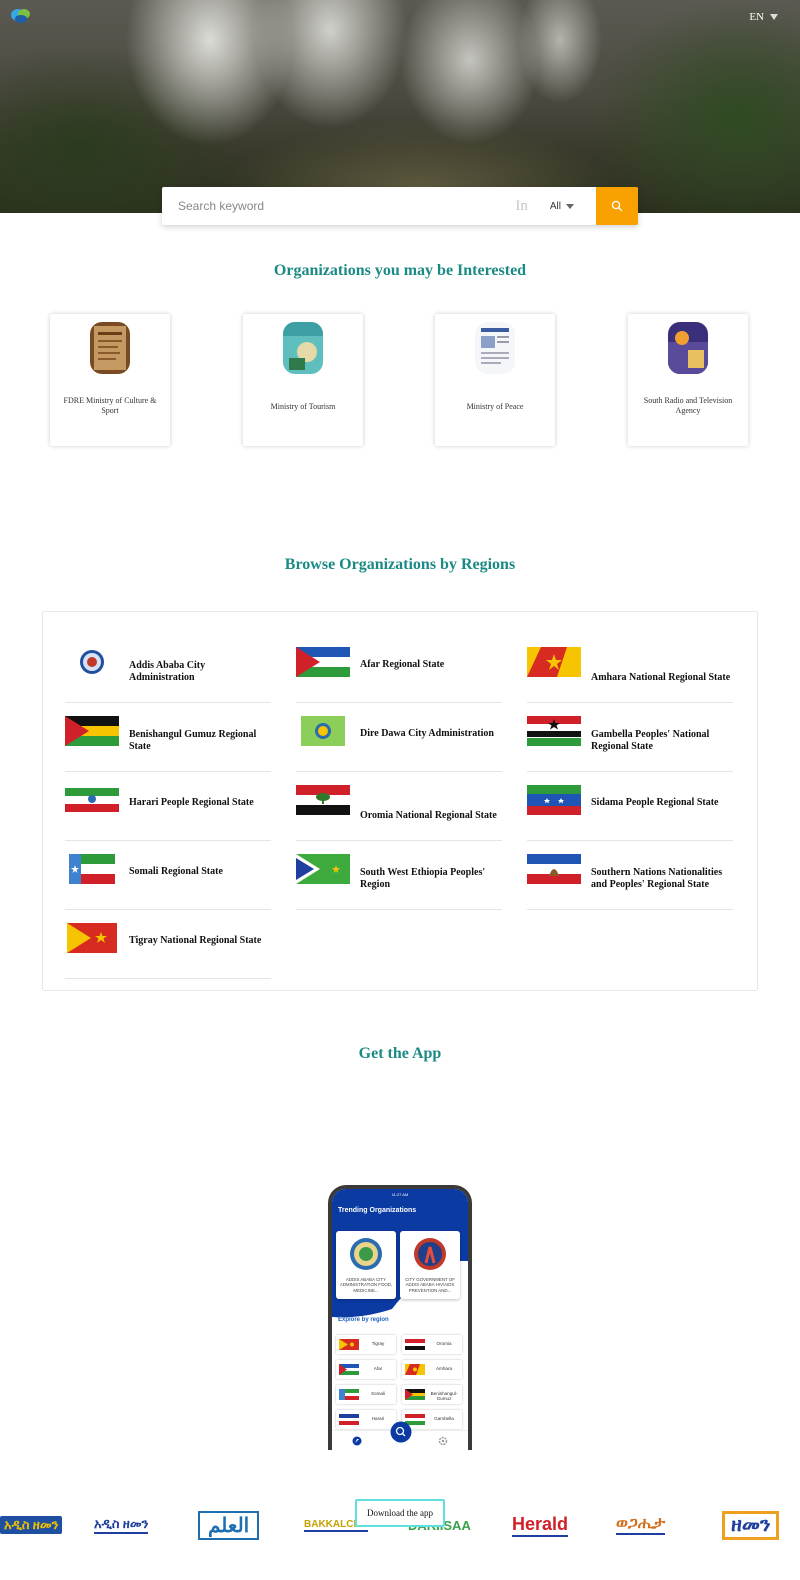  I want to click on hero-banner: EN, so click(400, 106).